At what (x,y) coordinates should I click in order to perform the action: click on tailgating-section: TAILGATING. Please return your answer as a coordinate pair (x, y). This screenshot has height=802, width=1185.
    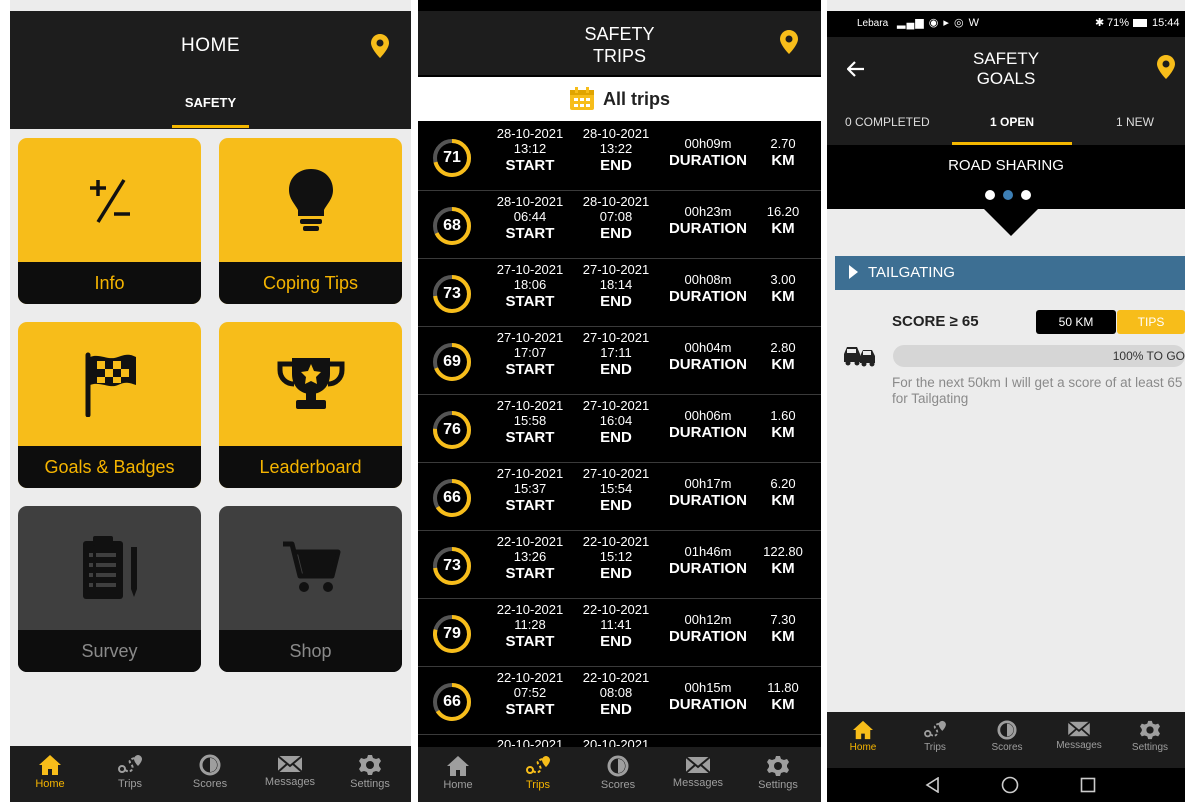
    Looking at the image, I should click on (1010, 273).